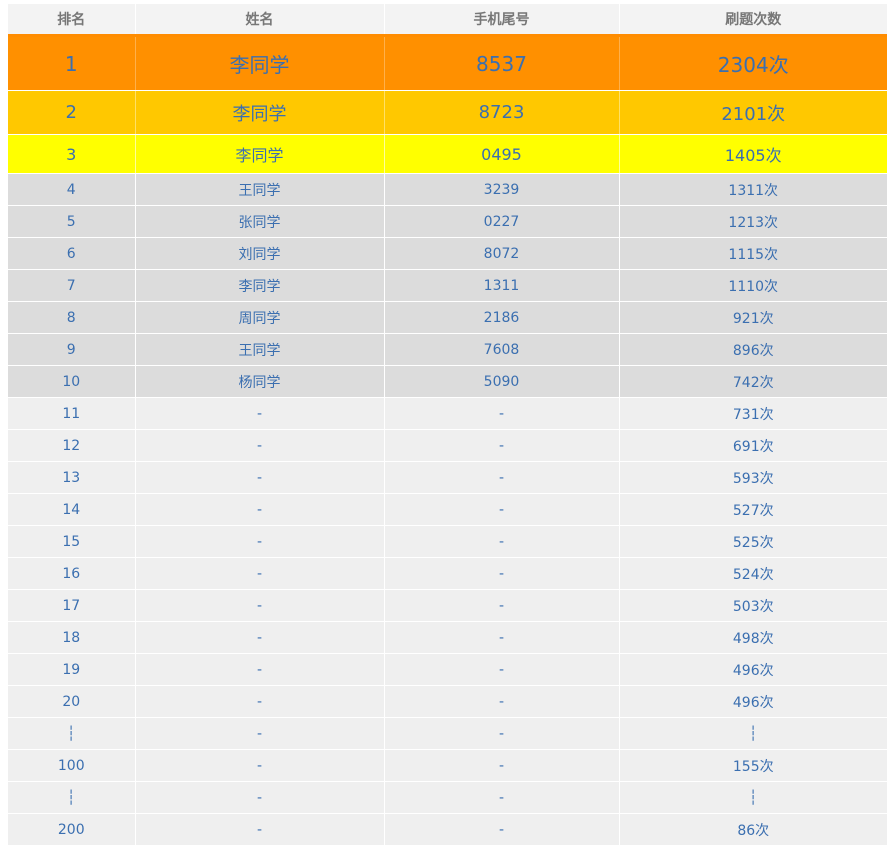 This screenshot has height=851, width=895. What do you see at coordinates (71, 509) in the screenshot?
I see `rank-cell: 14` at bounding box center [71, 509].